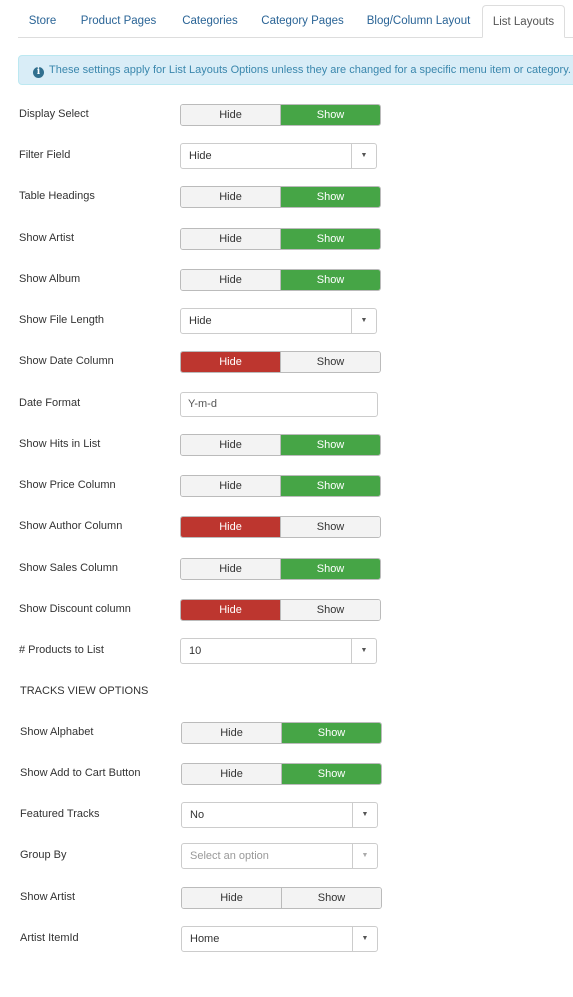  What do you see at coordinates (205, 939) in the screenshot?
I see `selected-value: Home` at bounding box center [205, 939].